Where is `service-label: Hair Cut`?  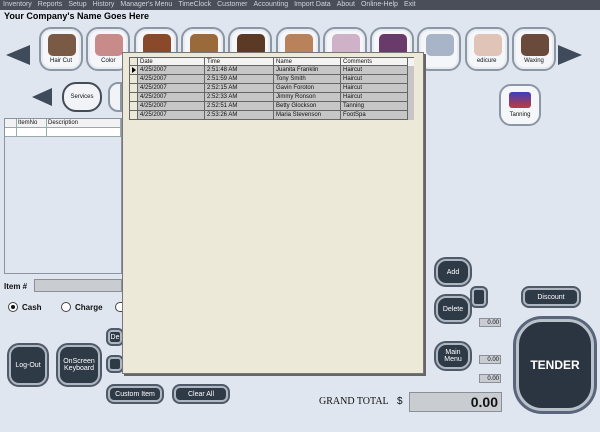 service-label: Hair Cut is located at coordinates (60, 61).